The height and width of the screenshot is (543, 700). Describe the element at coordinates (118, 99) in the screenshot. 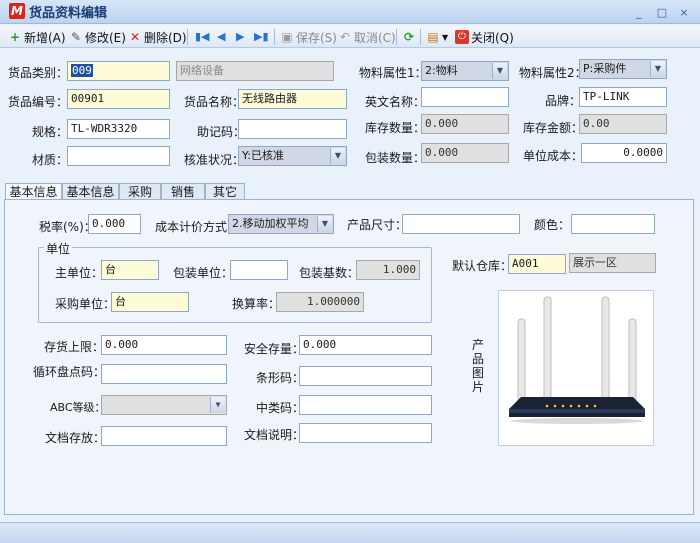

I see `code-input: 00901` at that location.